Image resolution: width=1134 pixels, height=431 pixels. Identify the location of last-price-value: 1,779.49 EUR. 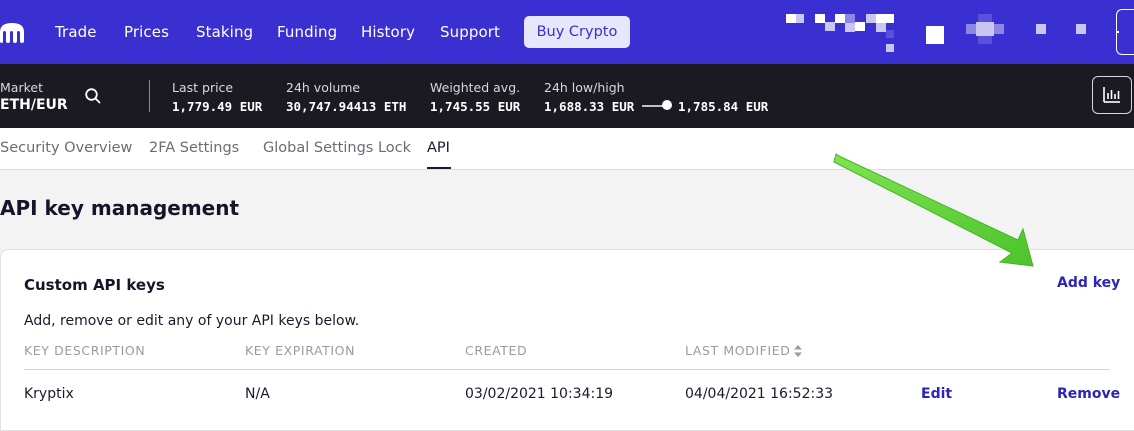
(217, 106).